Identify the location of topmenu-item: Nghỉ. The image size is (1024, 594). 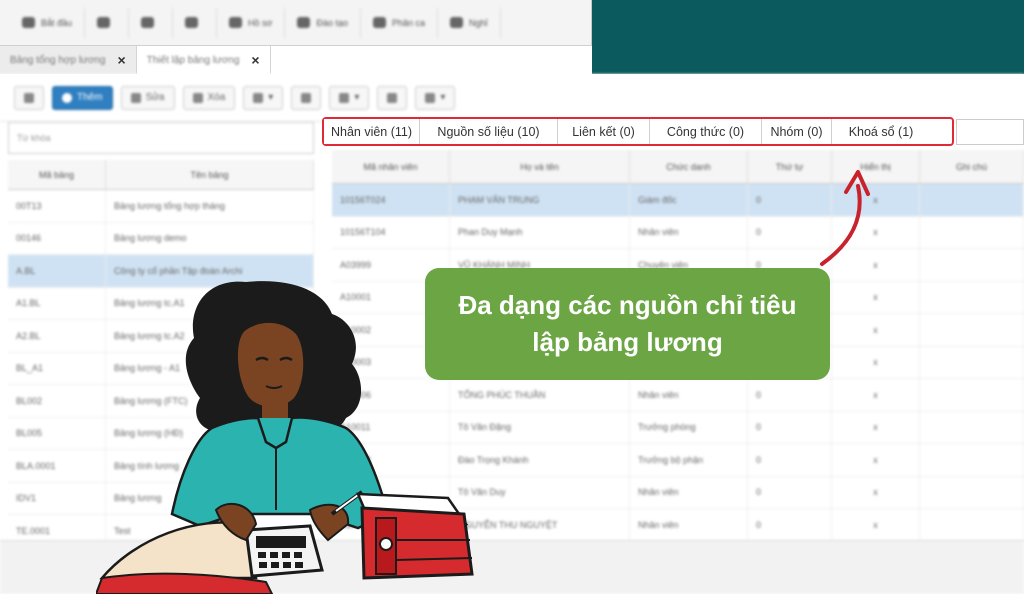
(469, 22).